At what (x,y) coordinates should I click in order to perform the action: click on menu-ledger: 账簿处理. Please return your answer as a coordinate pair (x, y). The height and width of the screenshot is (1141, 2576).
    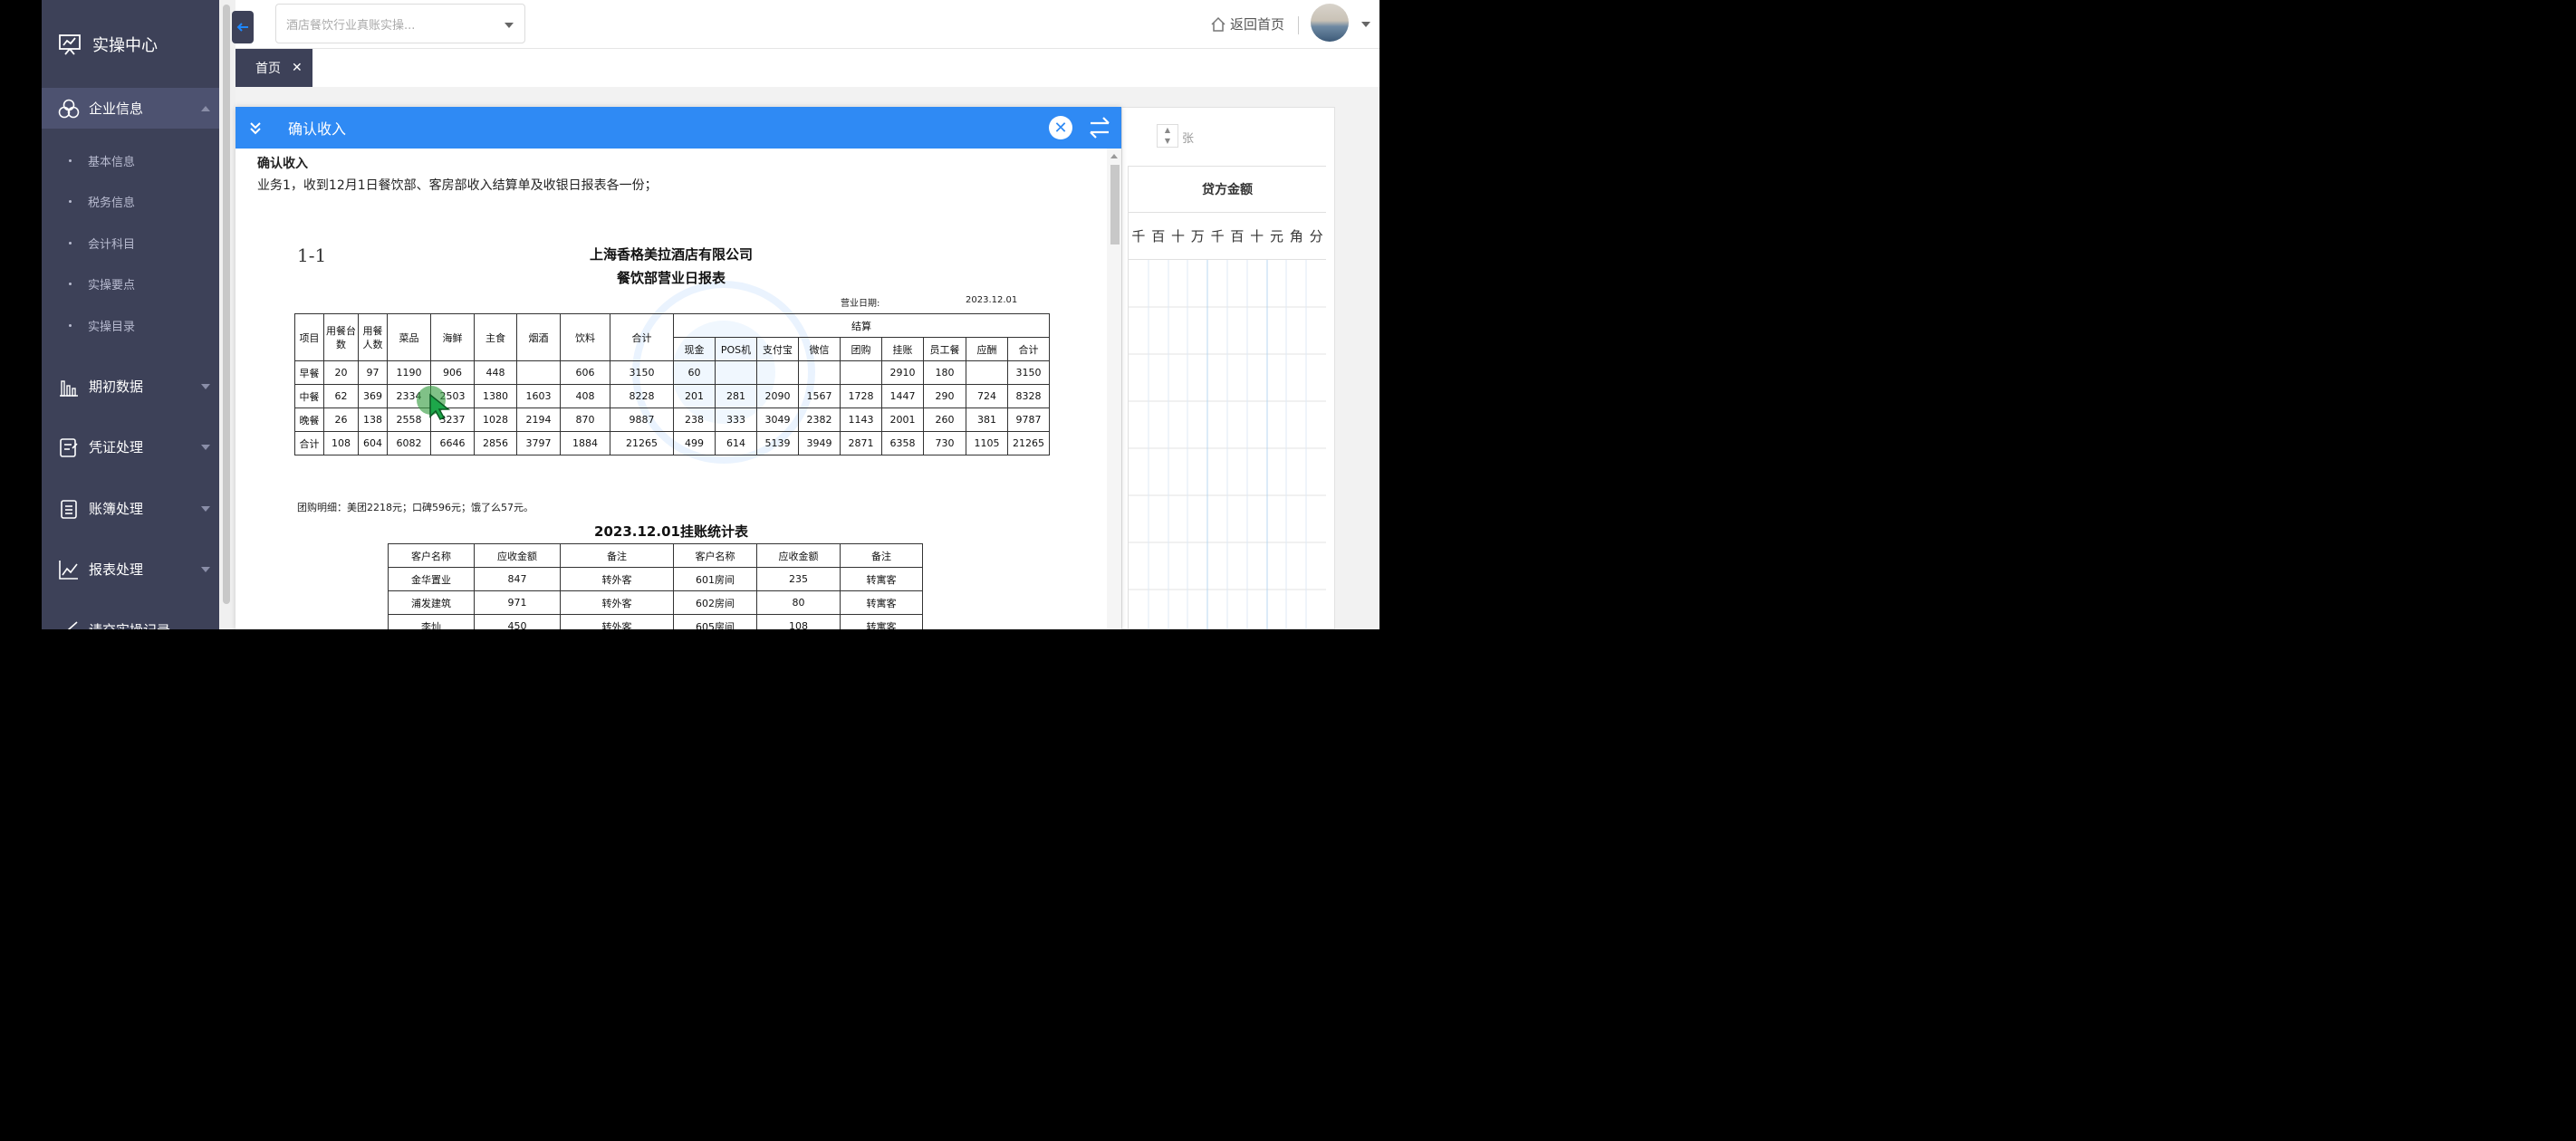
    Looking at the image, I should click on (130, 509).